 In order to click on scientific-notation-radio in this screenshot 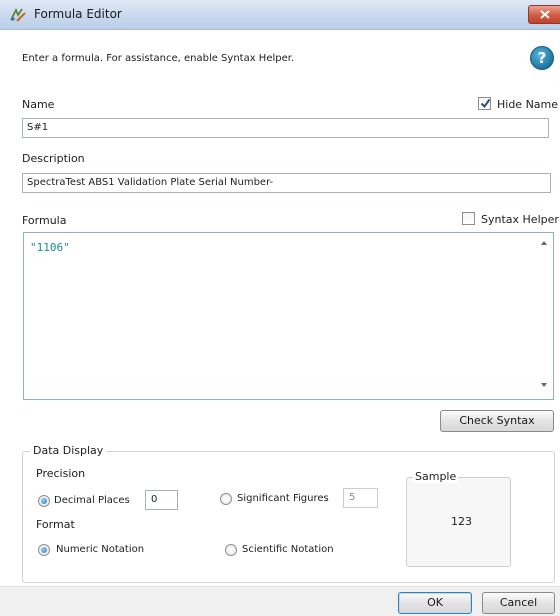, I will do `click(231, 550)`.